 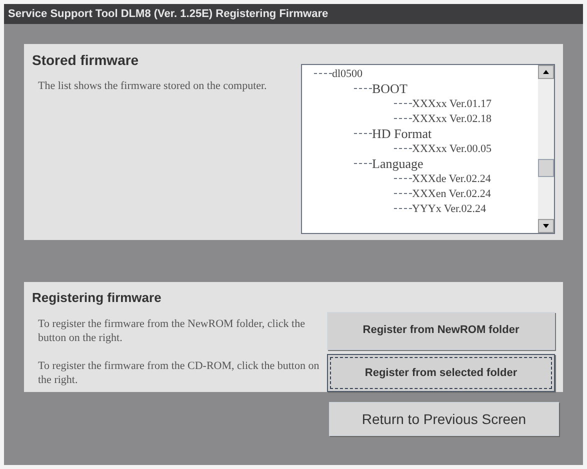 I want to click on tree-item: BOOT, so click(x=390, y=89).